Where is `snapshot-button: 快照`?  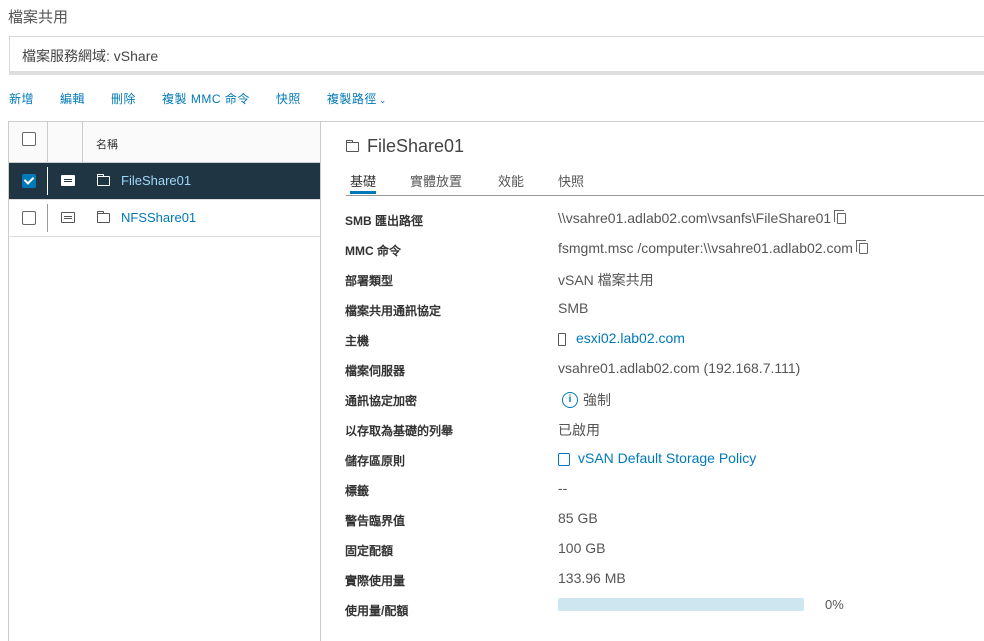 snapshot-button: 快照 is located at coordinates (288, 98).